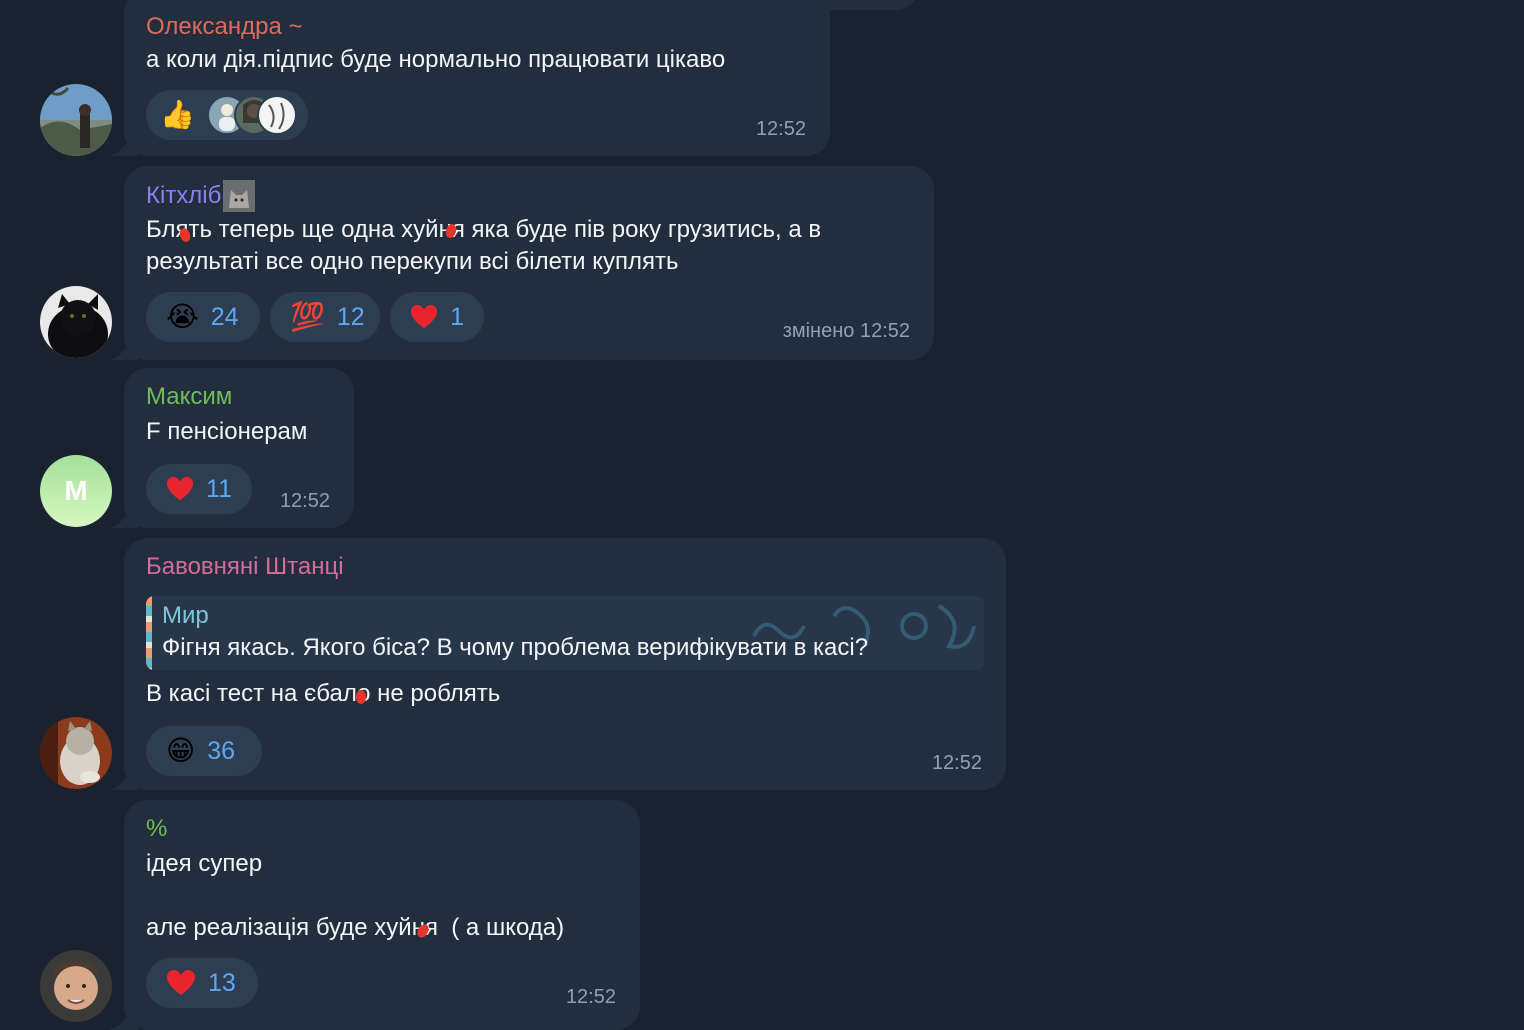  What do you see at coordinates (219, 488) in the screenshot?
I see `reaction-count: 11` at bounding box center [219, 488].